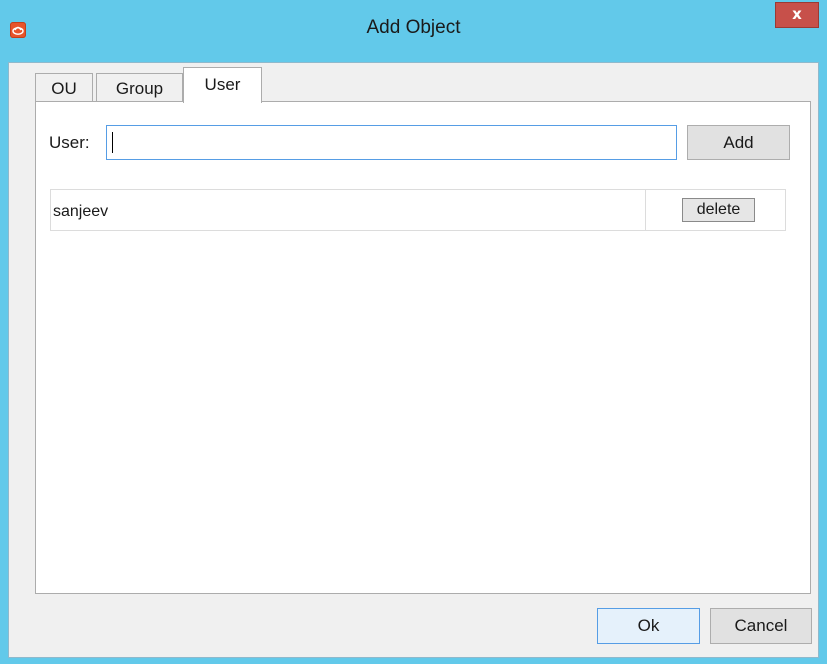 Image resolution: width=827 pixels, height=664 pixels. I want to click on close-button: x, so click(797, 15).